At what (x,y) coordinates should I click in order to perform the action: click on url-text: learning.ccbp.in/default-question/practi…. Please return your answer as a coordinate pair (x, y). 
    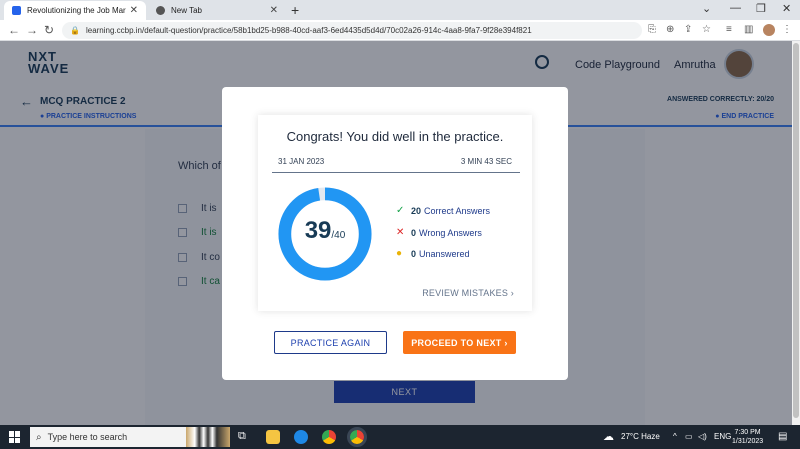
    Looking at the image, I should click on (308, 30).